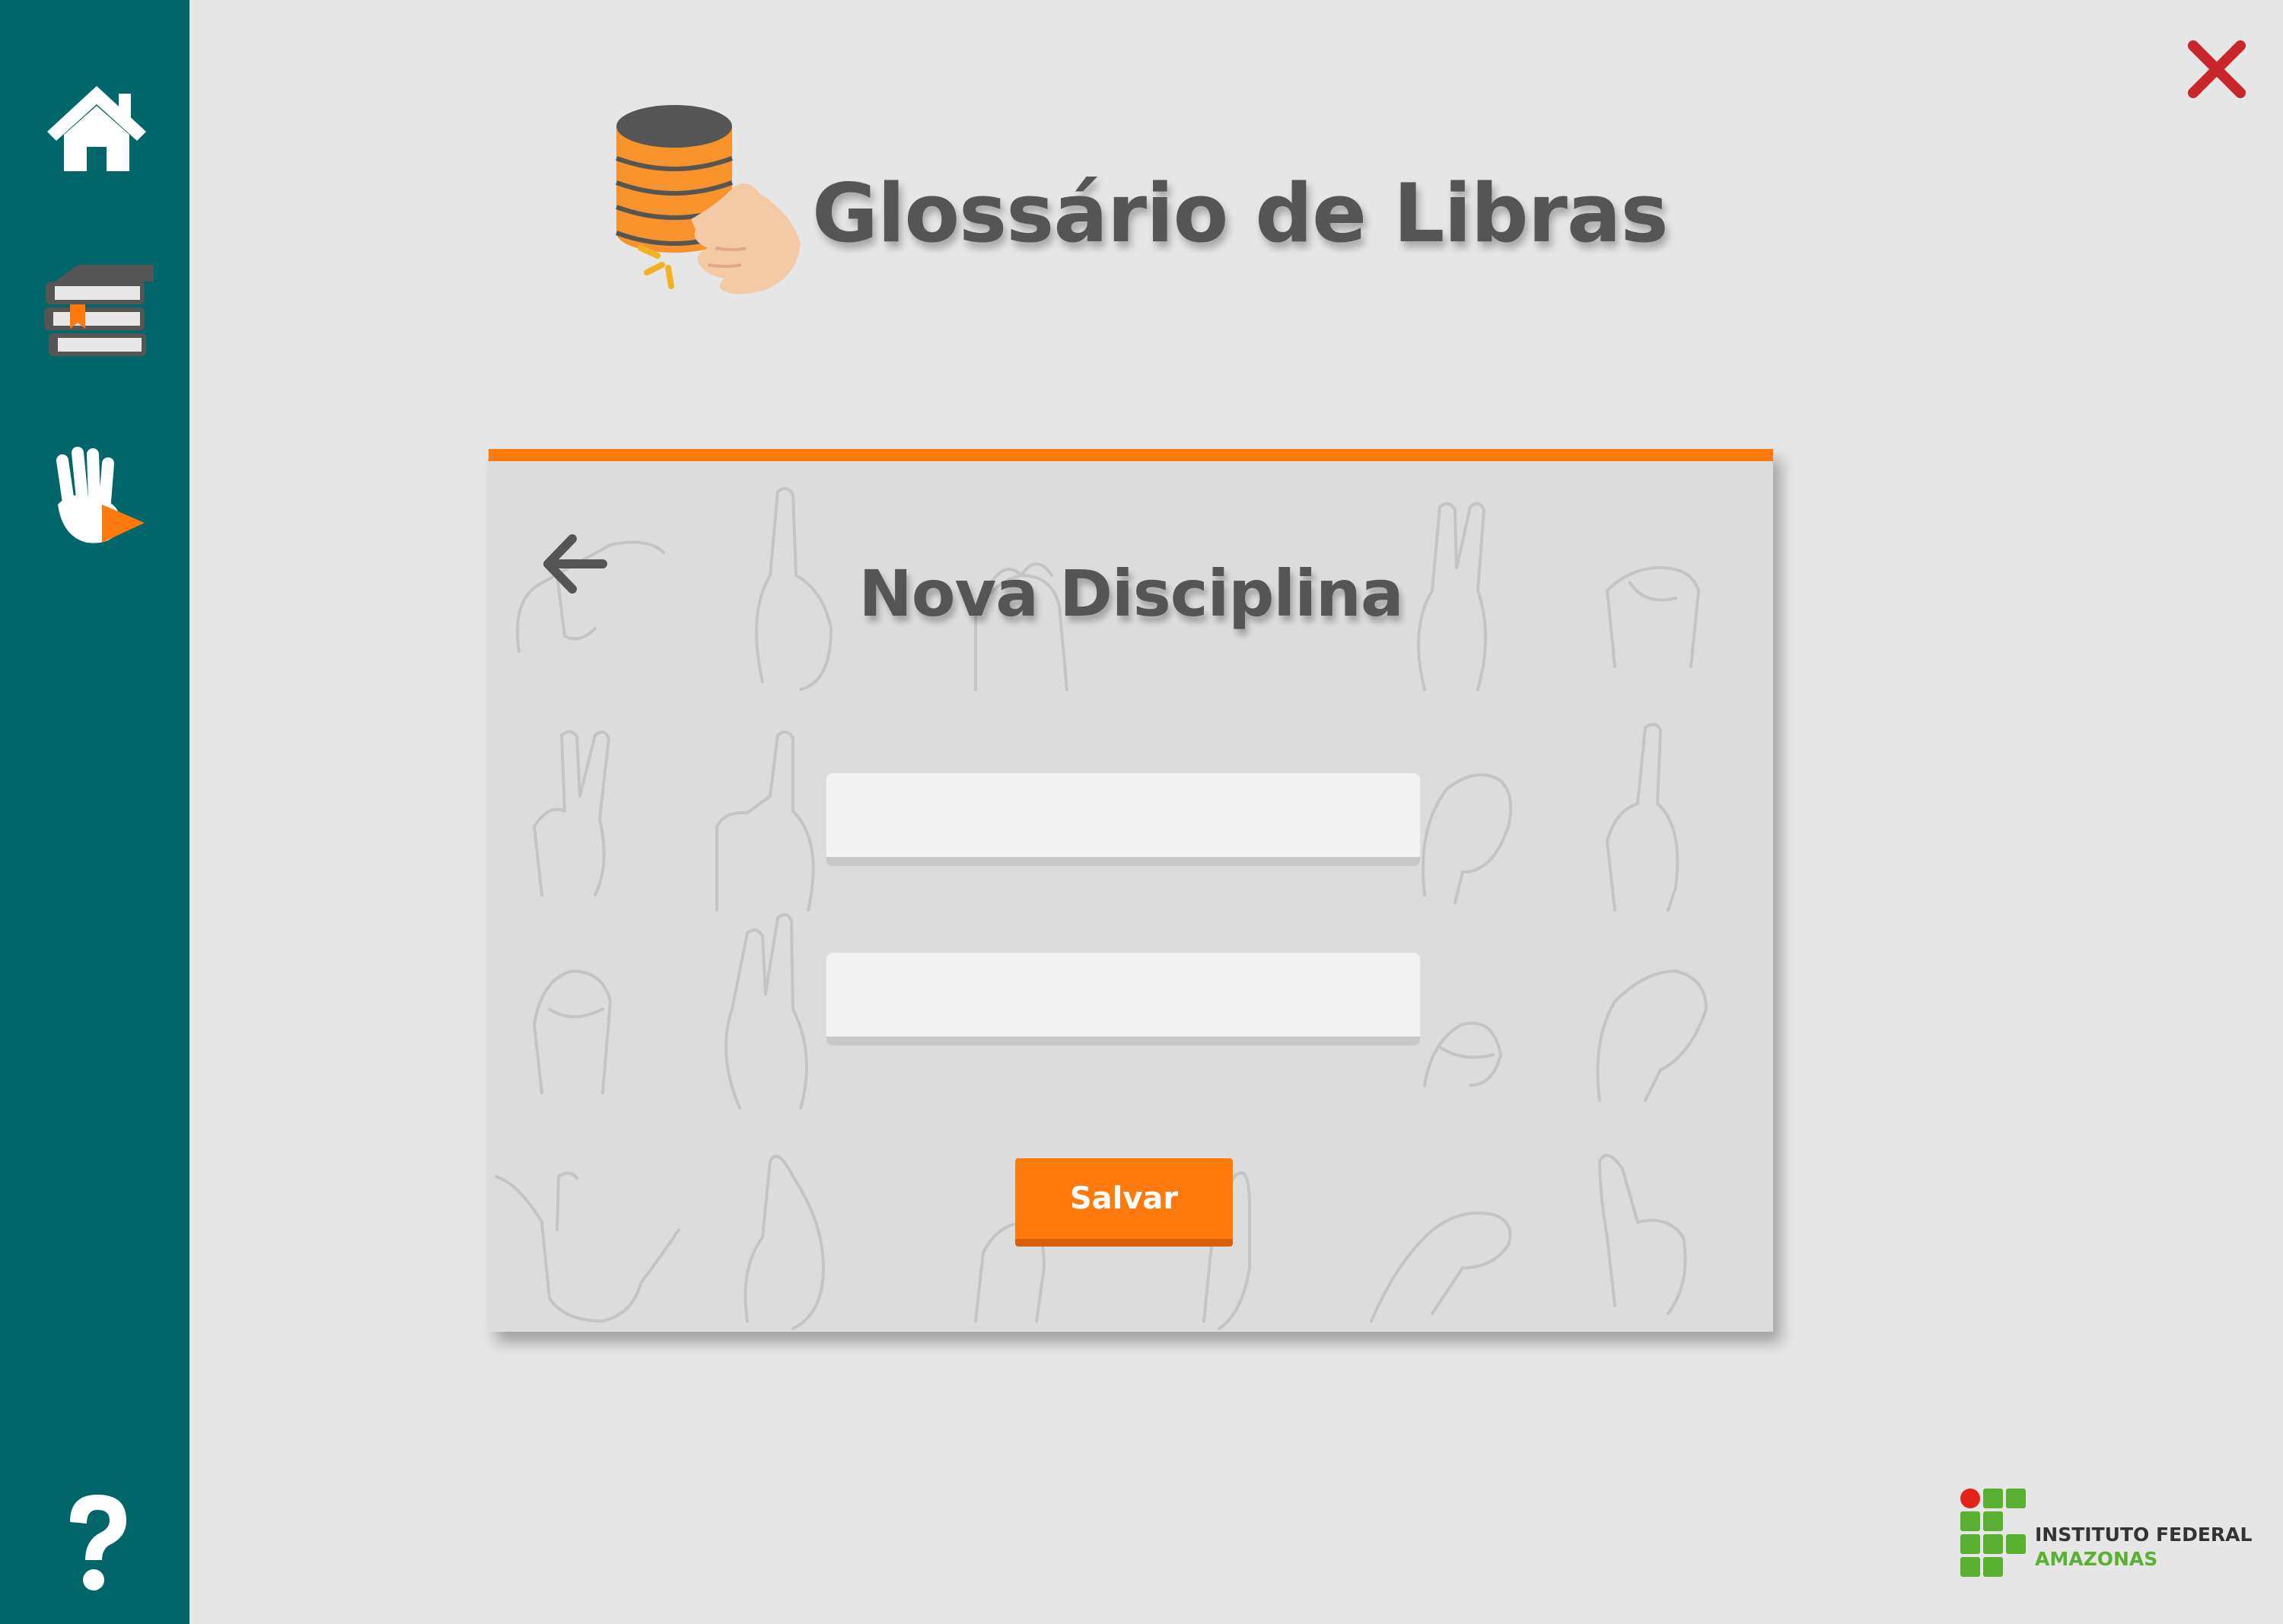  I want to click on dialog-title: Nova Disciplina, so click(1131, 593).